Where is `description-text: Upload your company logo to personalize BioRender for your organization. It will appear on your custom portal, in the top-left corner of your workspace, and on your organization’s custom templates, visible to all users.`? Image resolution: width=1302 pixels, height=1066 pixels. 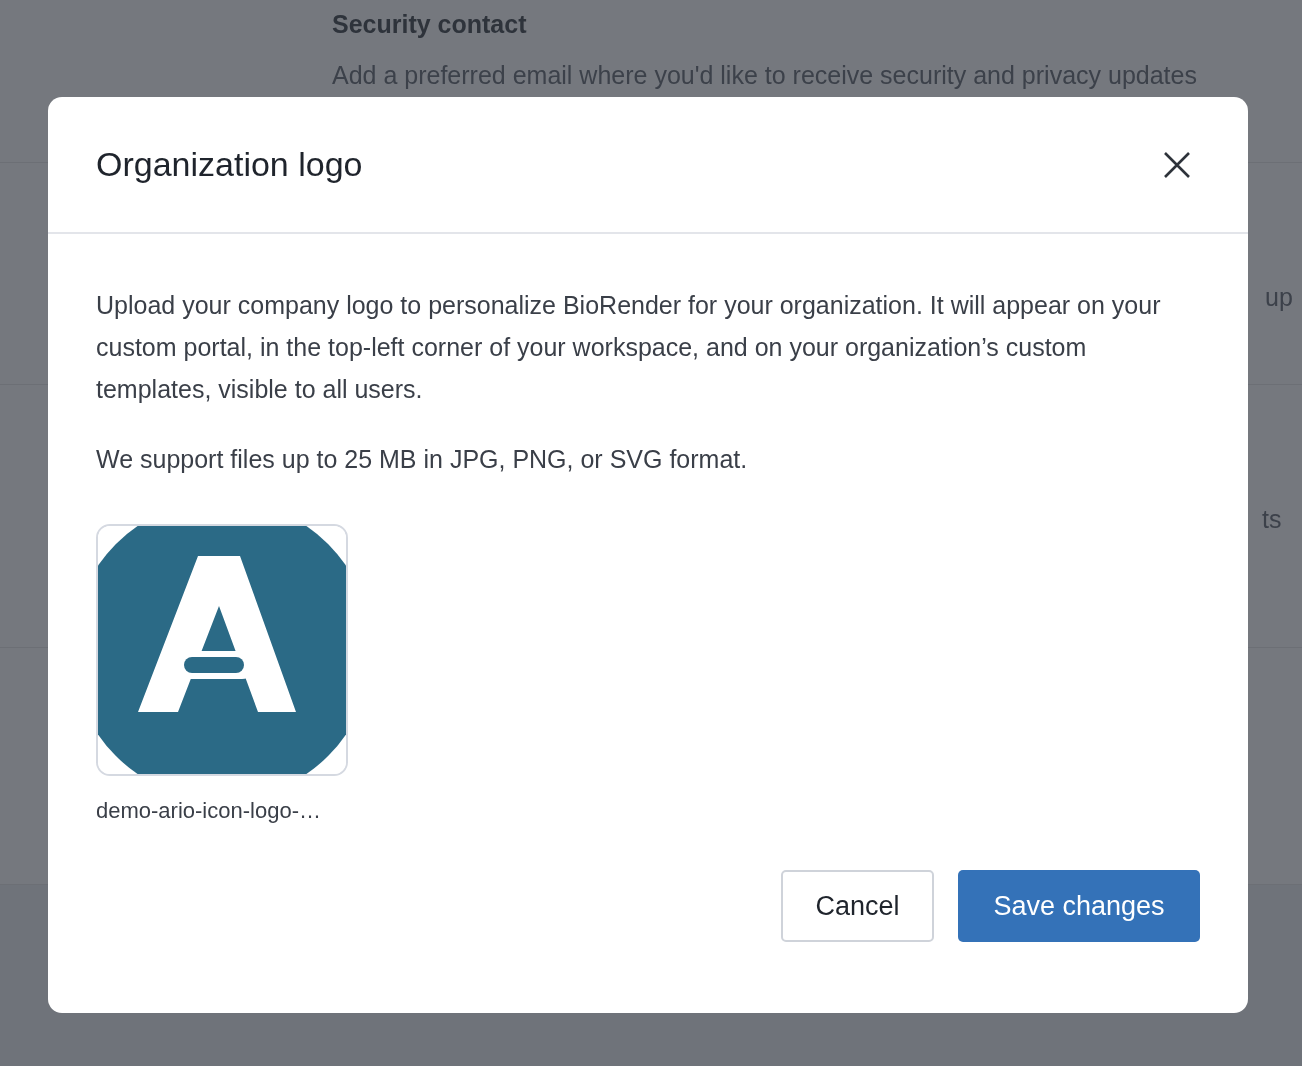
description-text: Upload your company logo to personalize BioRender for your organization. It will appear on your custom portal, in the top-left corner of your workspace, and on your organization’s custom templates, visible to all users. is located at coordinates (629, 347).